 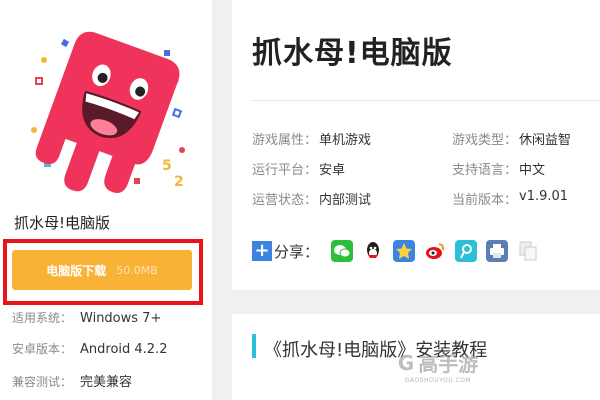 I want to click on share-bar: + 分享：, so click(x=400, y=251).